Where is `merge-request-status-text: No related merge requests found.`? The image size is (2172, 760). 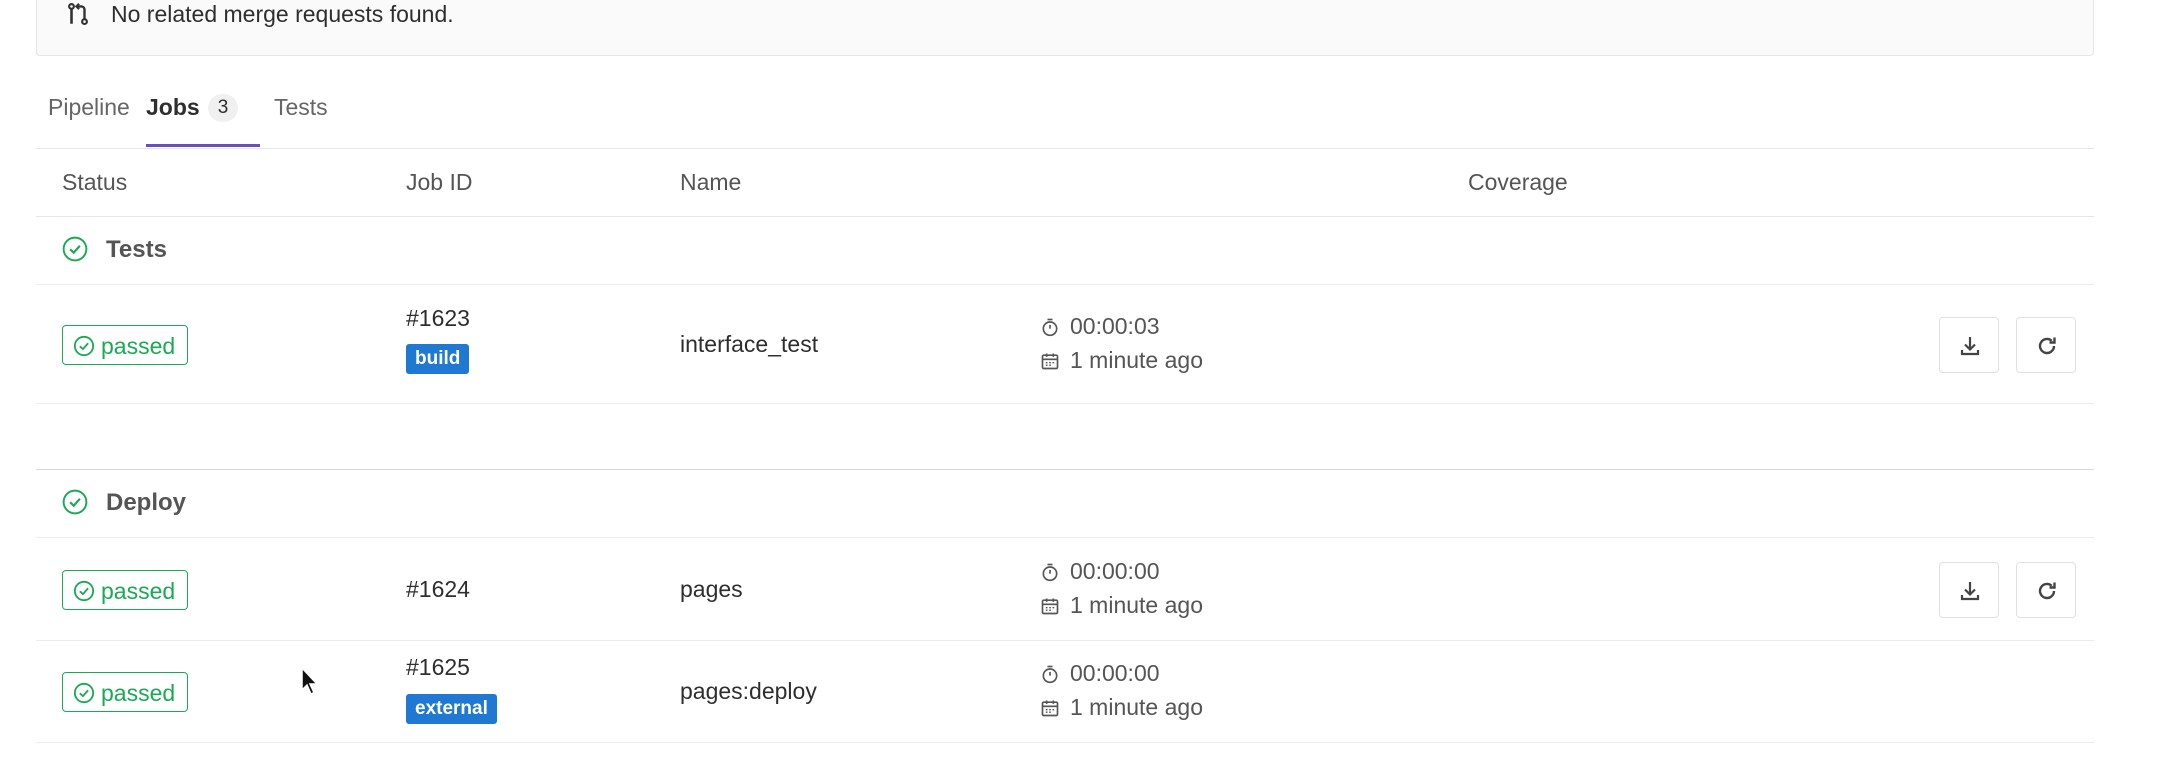 merge-request-status-text: No related merge requests found. is located at coordinates (282, 14).